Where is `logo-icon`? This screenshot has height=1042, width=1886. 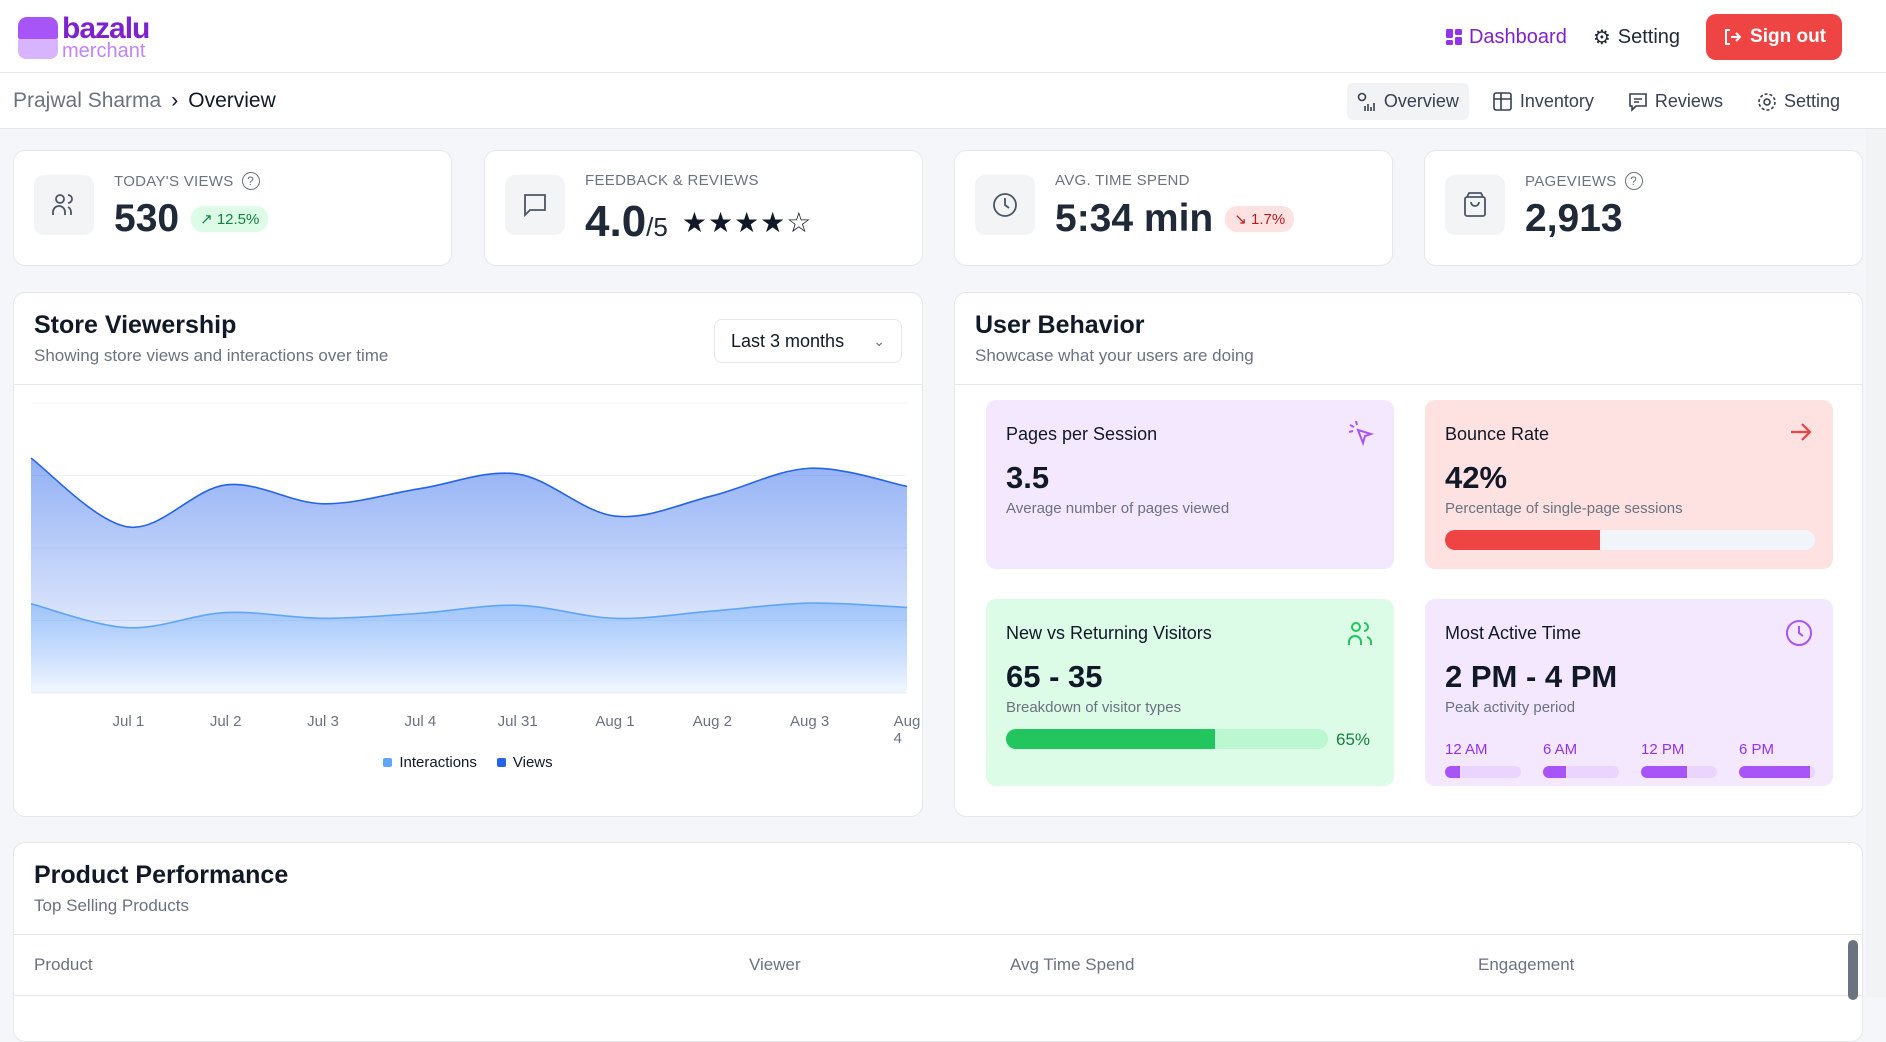
logo-icon is located at coordinates (38, 37).